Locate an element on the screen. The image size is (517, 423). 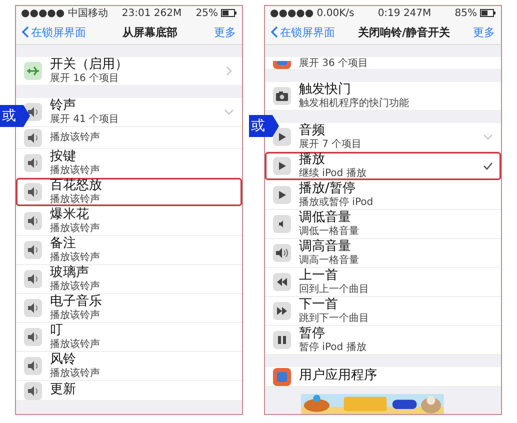
row-title: 百花怒放 is located at coordinates (76, 186).